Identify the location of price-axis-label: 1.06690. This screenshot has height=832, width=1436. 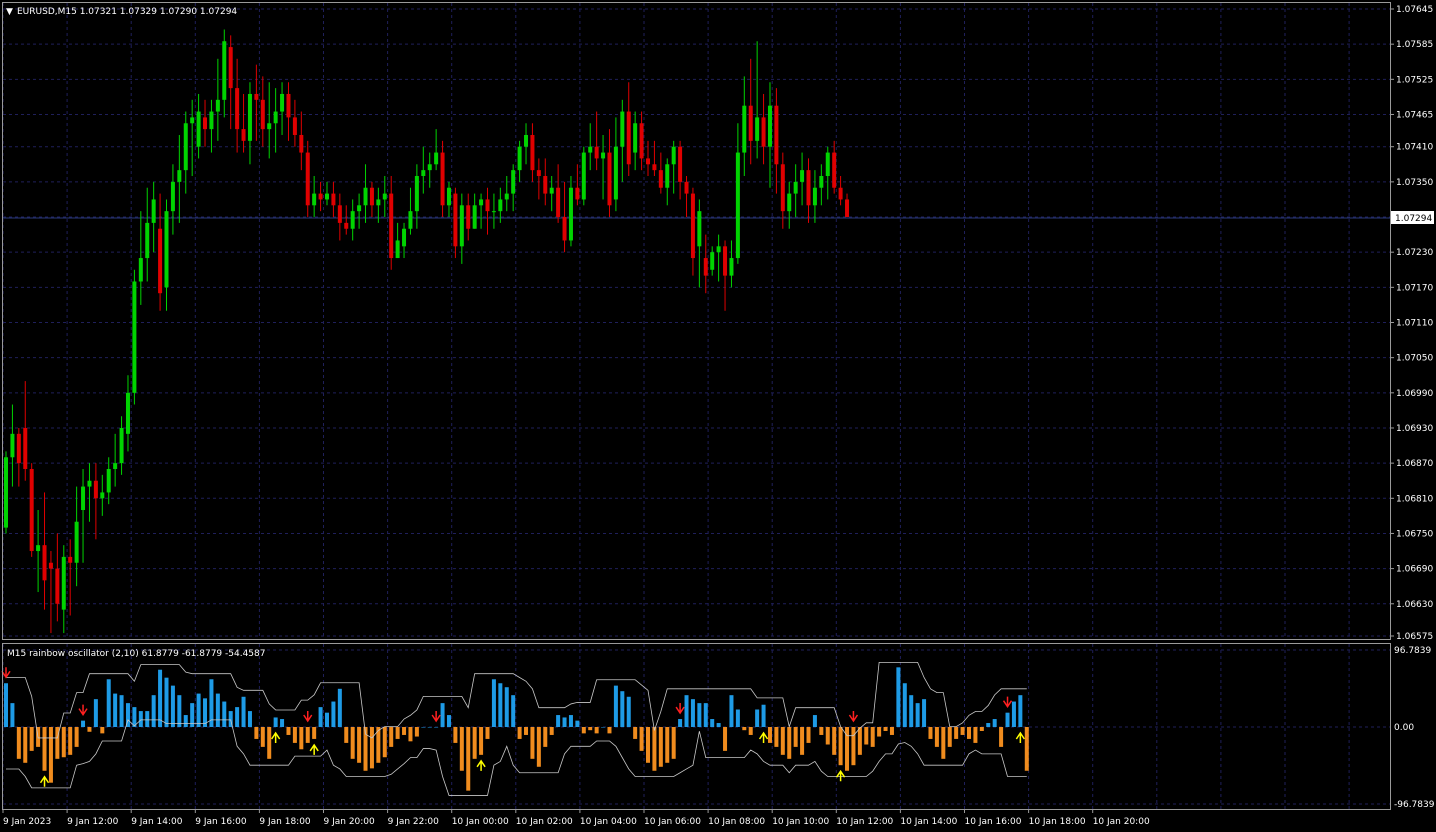
(1414, 570).